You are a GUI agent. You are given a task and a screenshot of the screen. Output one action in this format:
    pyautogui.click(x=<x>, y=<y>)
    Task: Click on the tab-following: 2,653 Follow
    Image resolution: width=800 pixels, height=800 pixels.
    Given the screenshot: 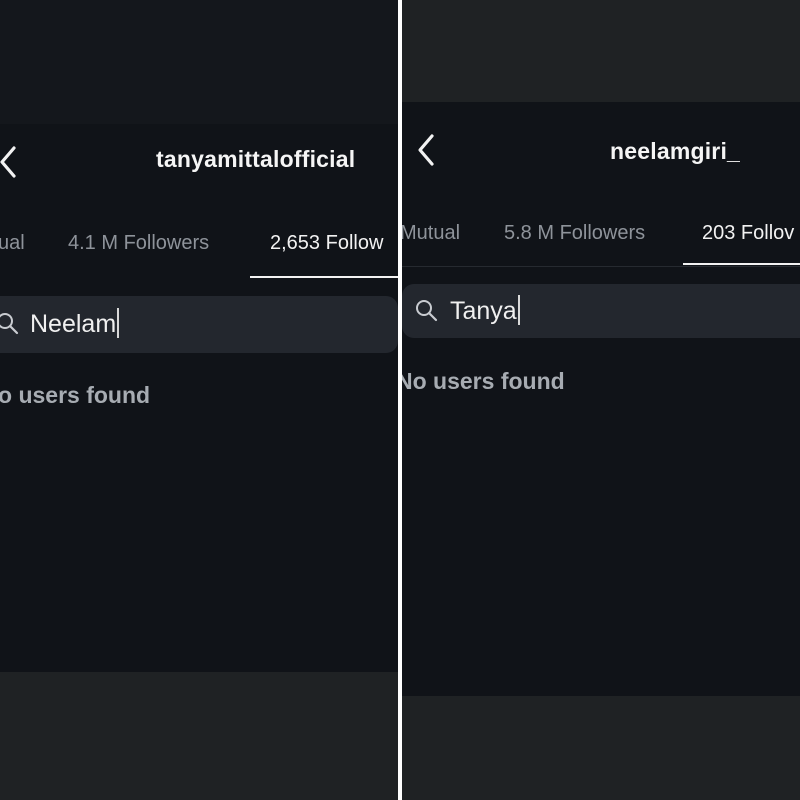 What is the action you would take?
    pyautogui.click(x=326, y=243)
    